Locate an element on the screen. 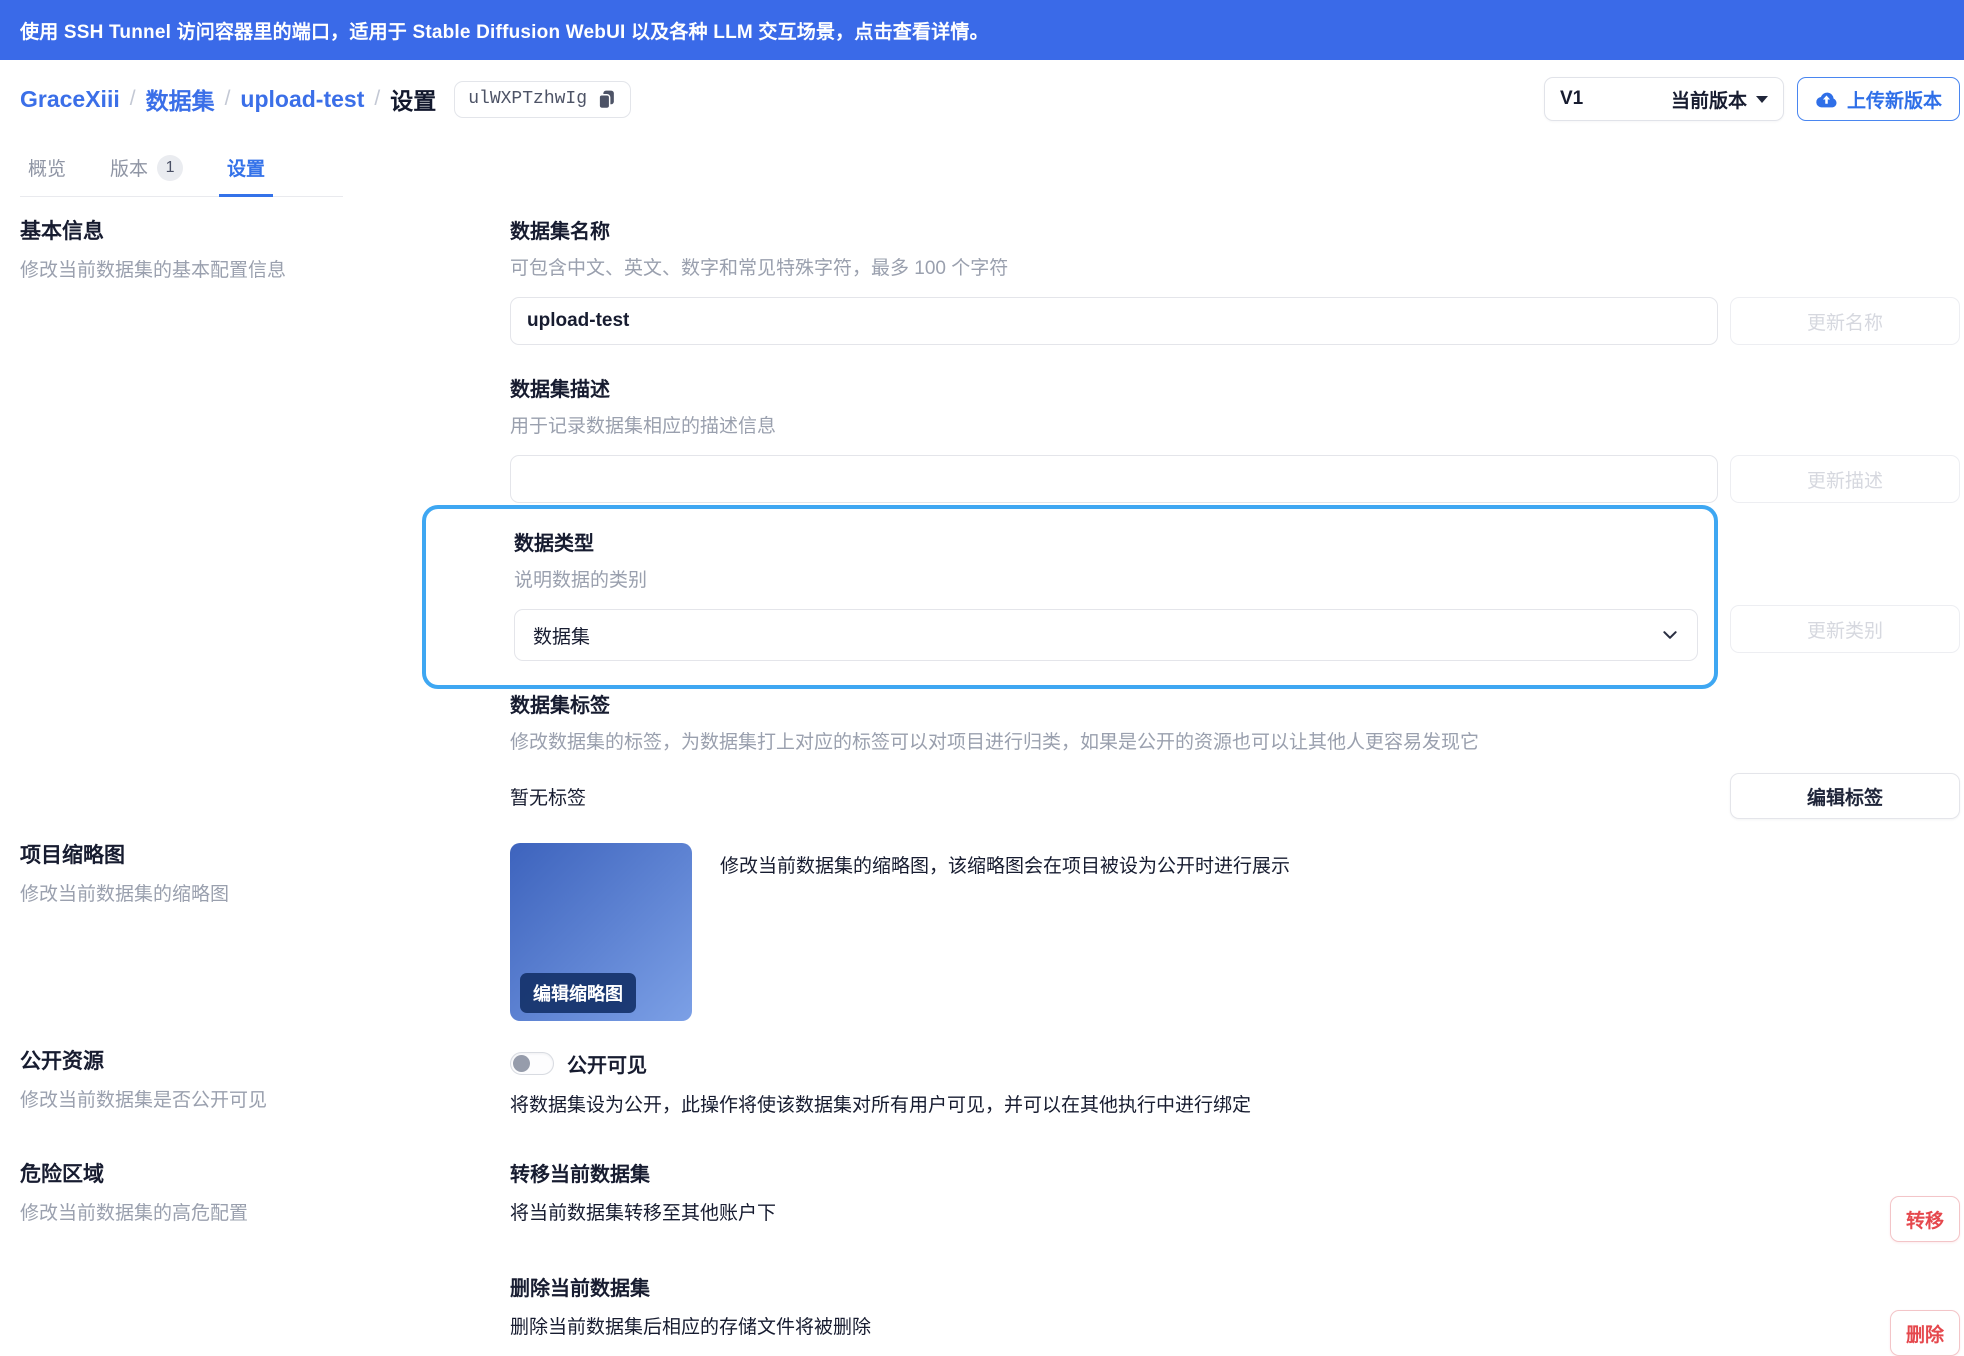 The image size is (1964, 1356). data-type-field: 数据类型 说明数据的类别 数据集 更新类别 is located at coordinates (1191, 597).